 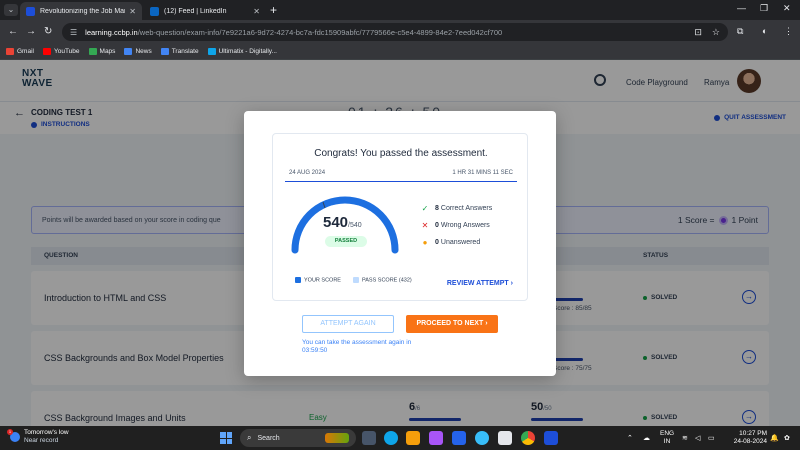 I want to click on file-explorer-icon, so click(x=413, y=438).